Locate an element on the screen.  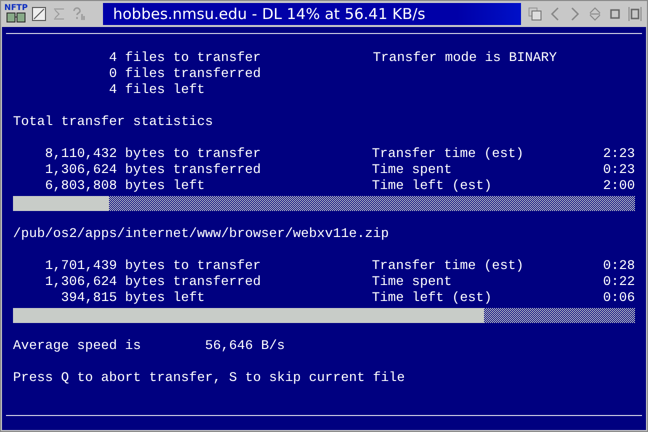
byte-count-text: 394,815 bytes left is located at coordinates (133, 299).